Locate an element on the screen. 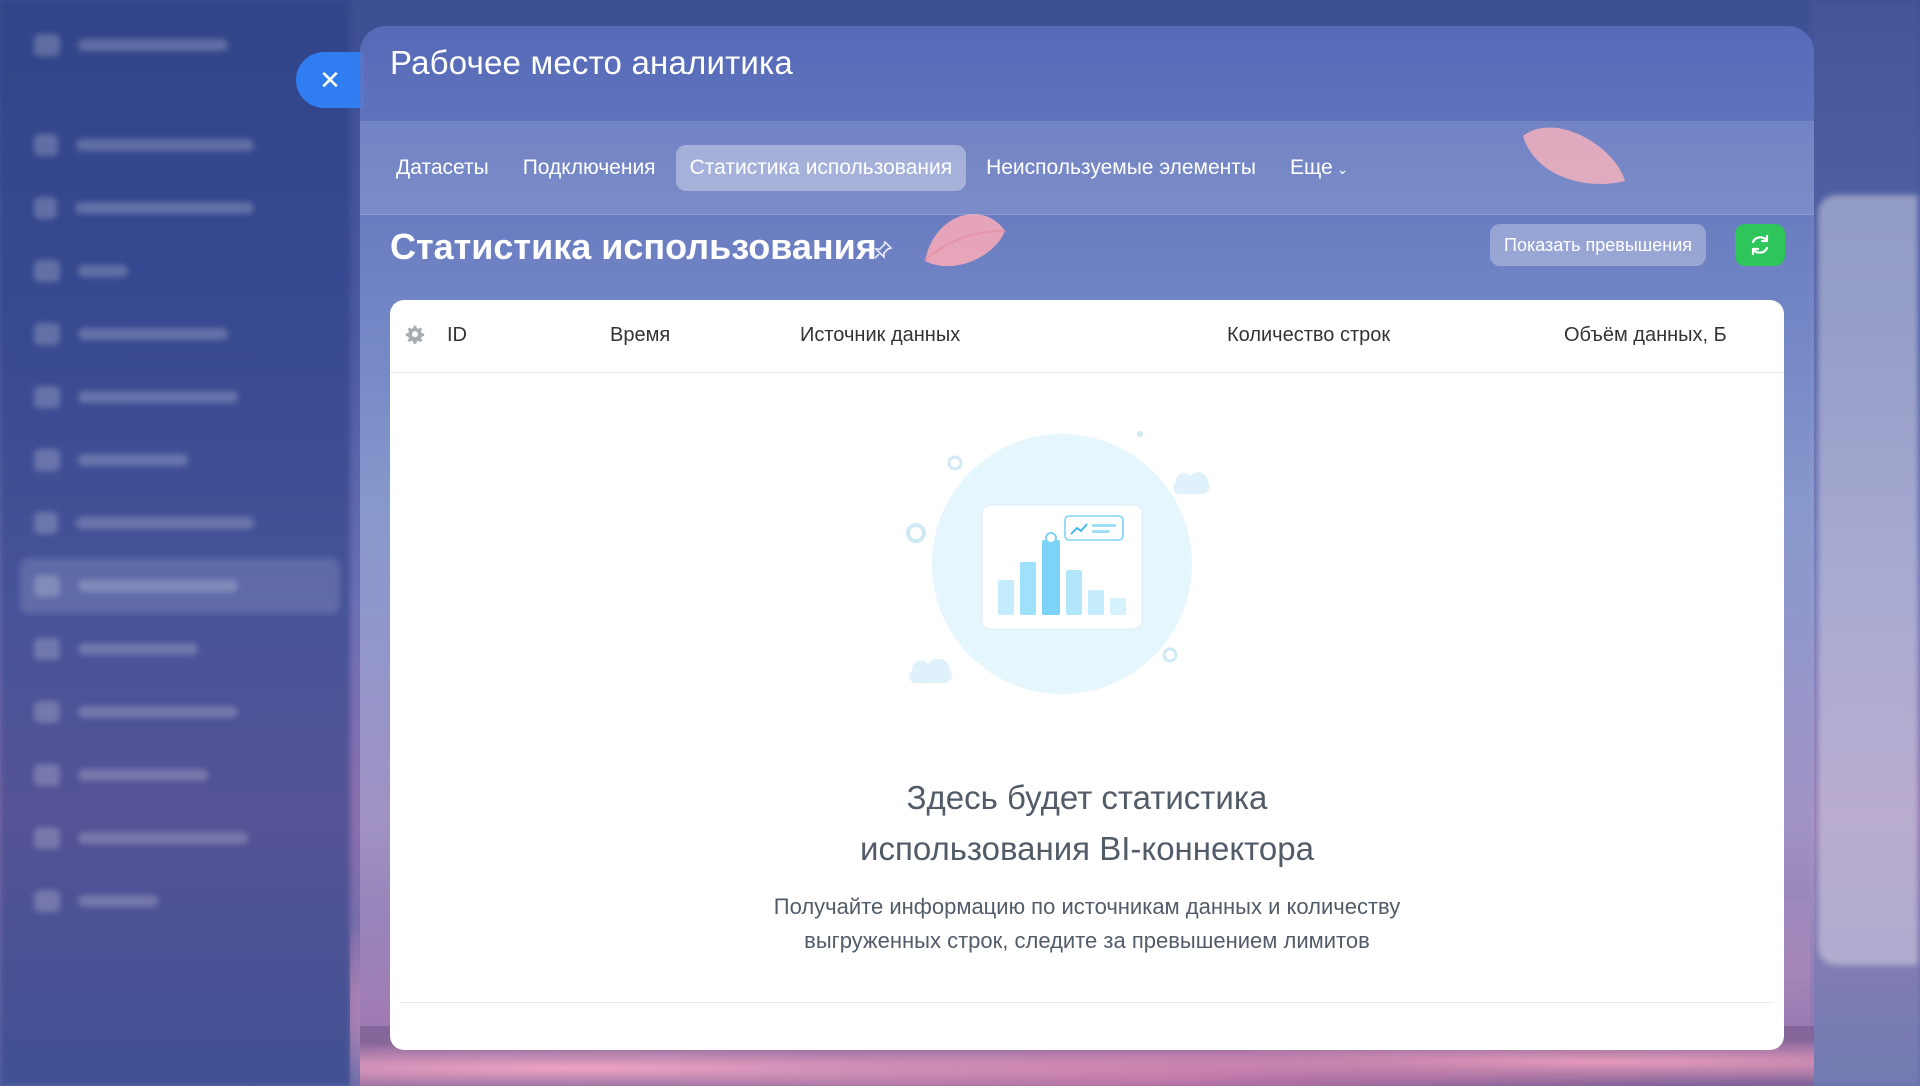 The width and height of the screenshot is (1920, 1086). column-header-data-volume: Объём данных, Б is located at coordinates (1645, 335).